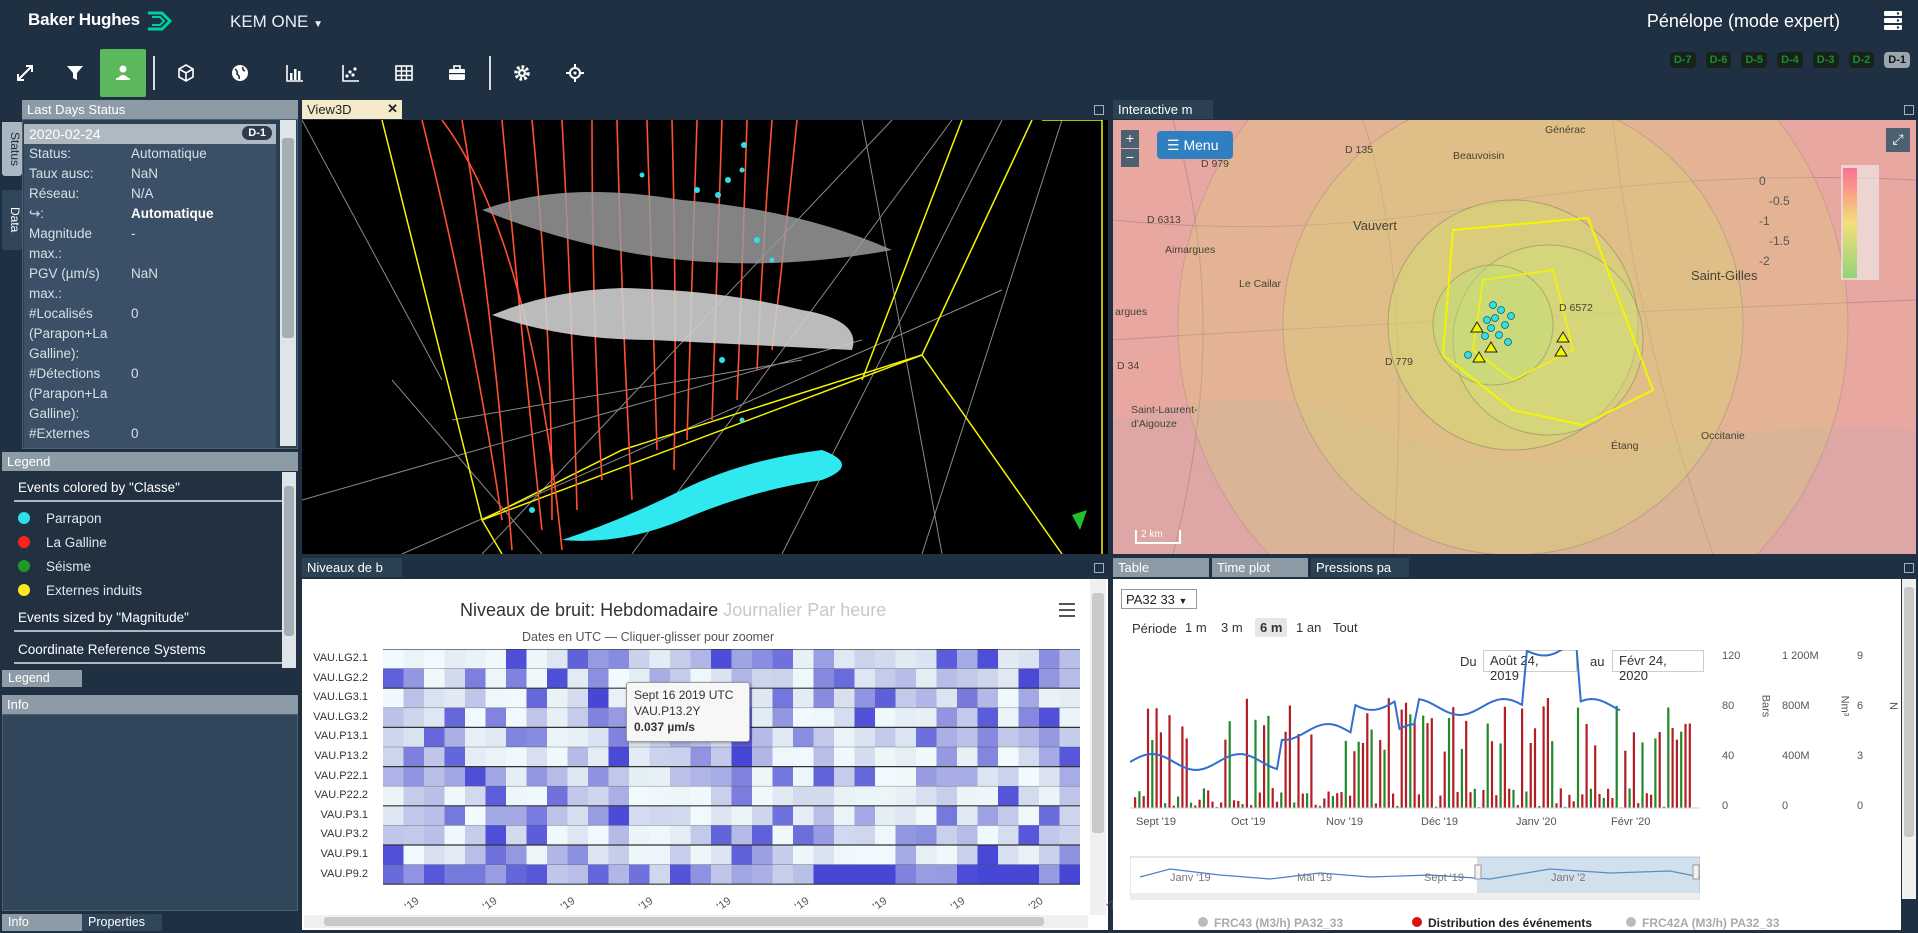  Describe the element at coordinates (1909, 568) in the screenshot. I see `popout-icon` at that location.